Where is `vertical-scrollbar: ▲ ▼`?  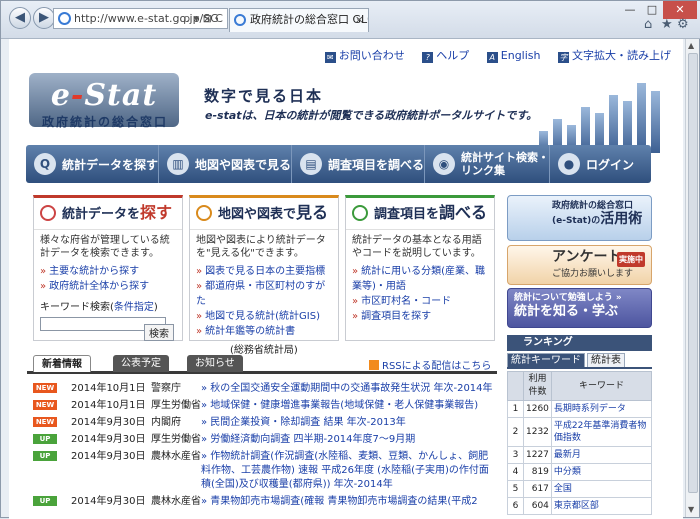 vertical-scrollbar: ▲ ▼ is located at coordinates (692, 278).